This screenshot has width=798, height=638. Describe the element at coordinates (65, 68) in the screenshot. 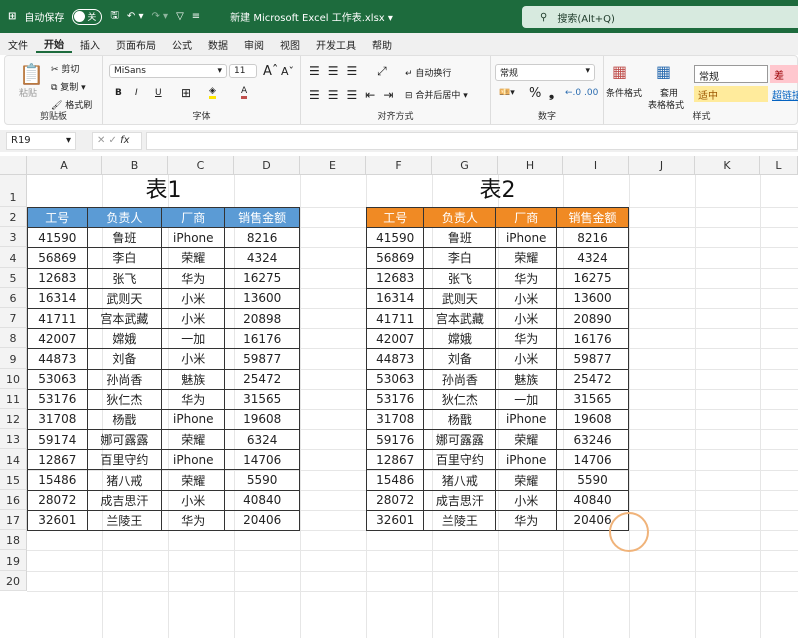

I see `cut-button: ✂ 剪切` at that location.